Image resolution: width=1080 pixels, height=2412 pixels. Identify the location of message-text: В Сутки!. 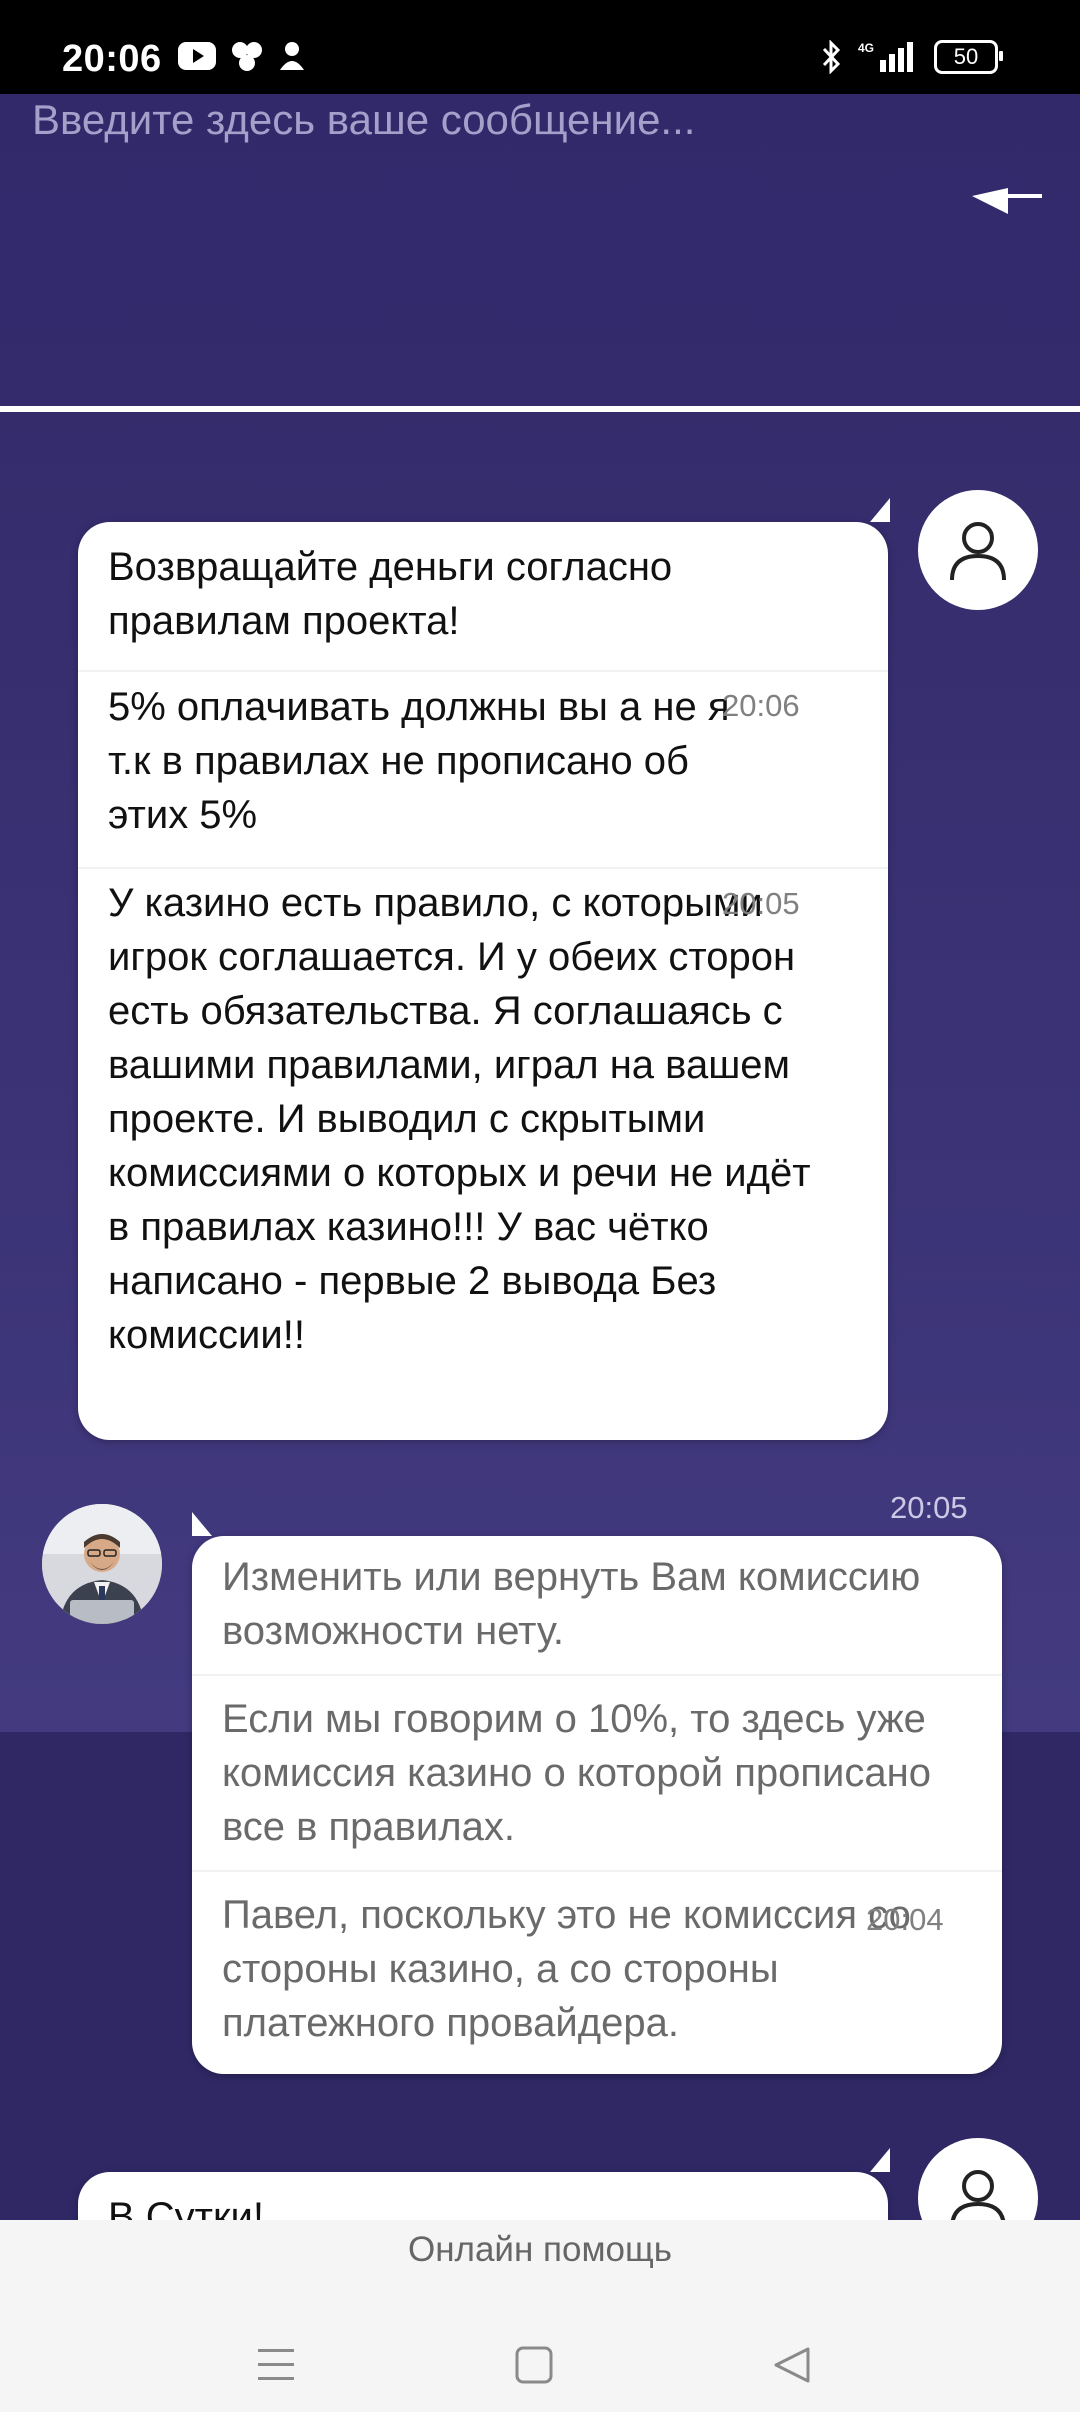
(186, 2207).